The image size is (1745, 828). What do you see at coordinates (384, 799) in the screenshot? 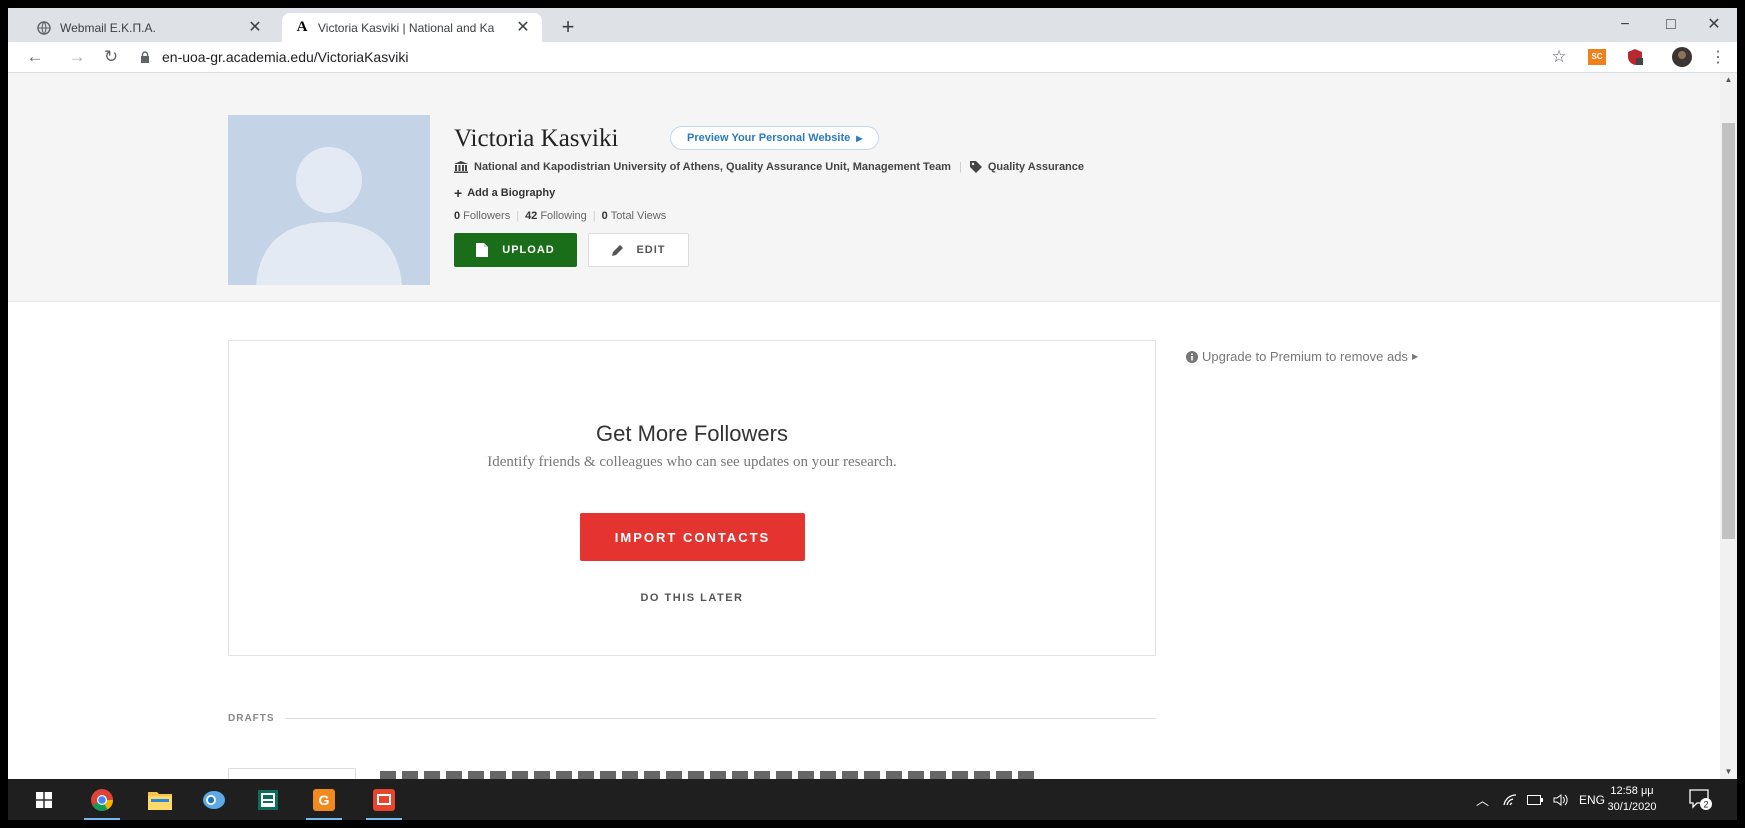
I see `scan-app-icon` at bounding box center [384, 799].